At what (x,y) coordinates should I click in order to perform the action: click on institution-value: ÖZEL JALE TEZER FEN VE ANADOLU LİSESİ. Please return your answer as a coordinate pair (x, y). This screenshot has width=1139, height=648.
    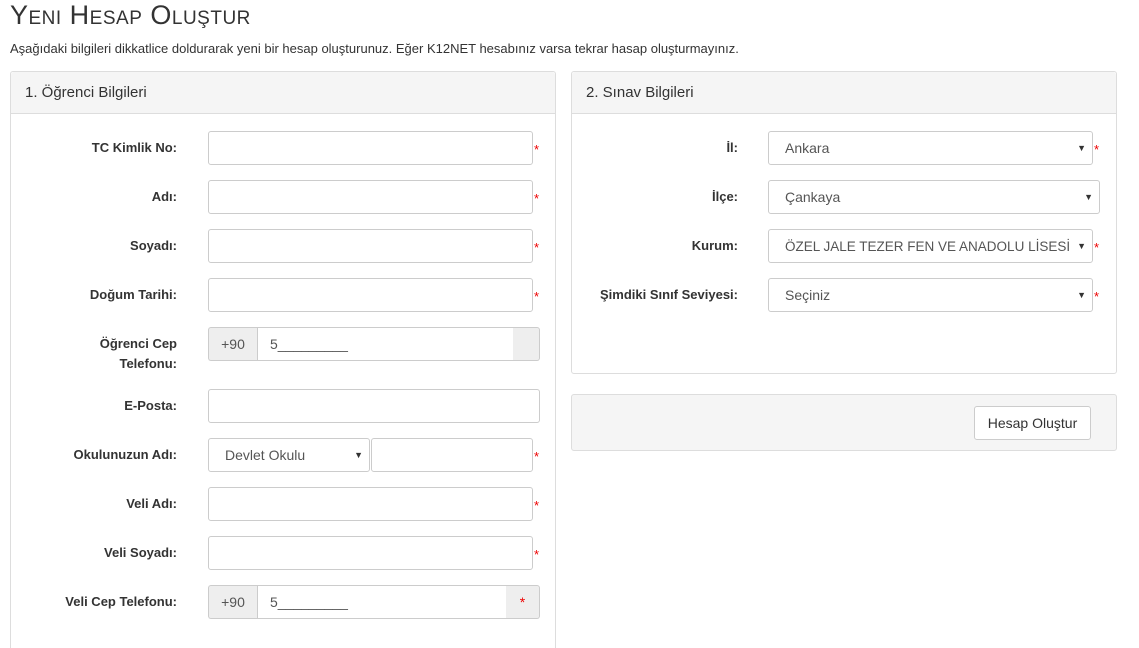
    Looking at the image, I should click on (928, 246).